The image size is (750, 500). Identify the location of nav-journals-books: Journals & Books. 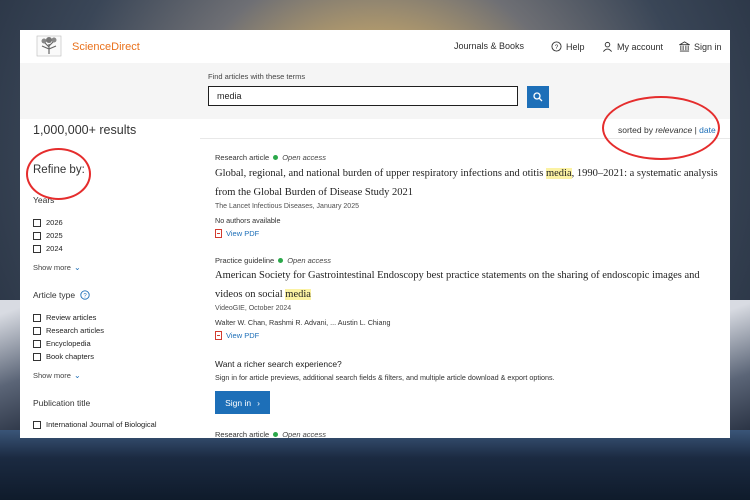
(489, 46).